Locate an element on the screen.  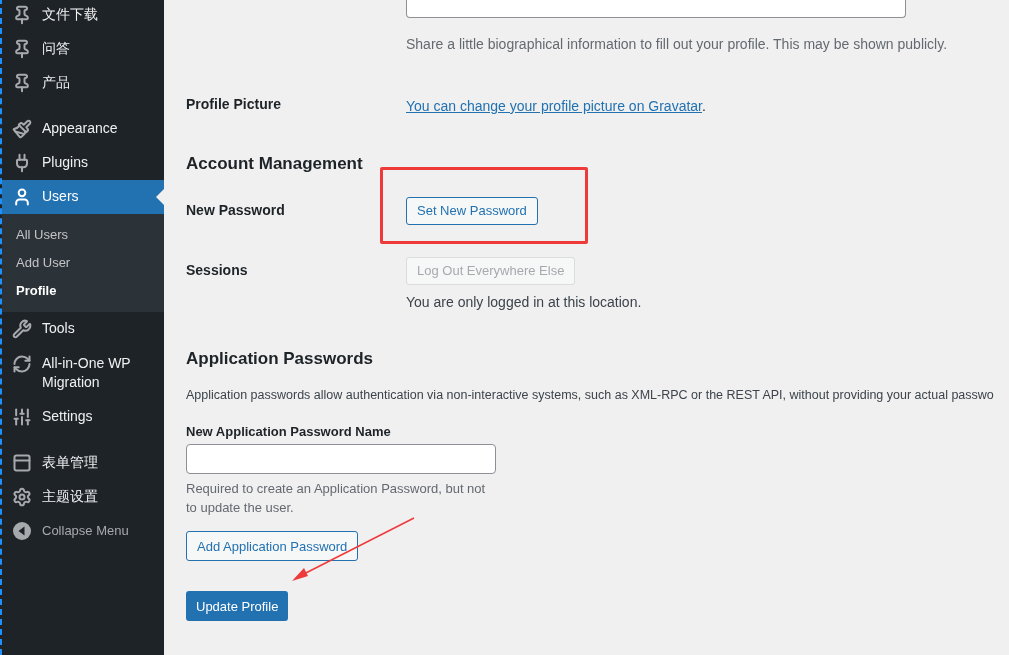
menu-item: All-in-One WP Migration is located at coordinates (83, 373).